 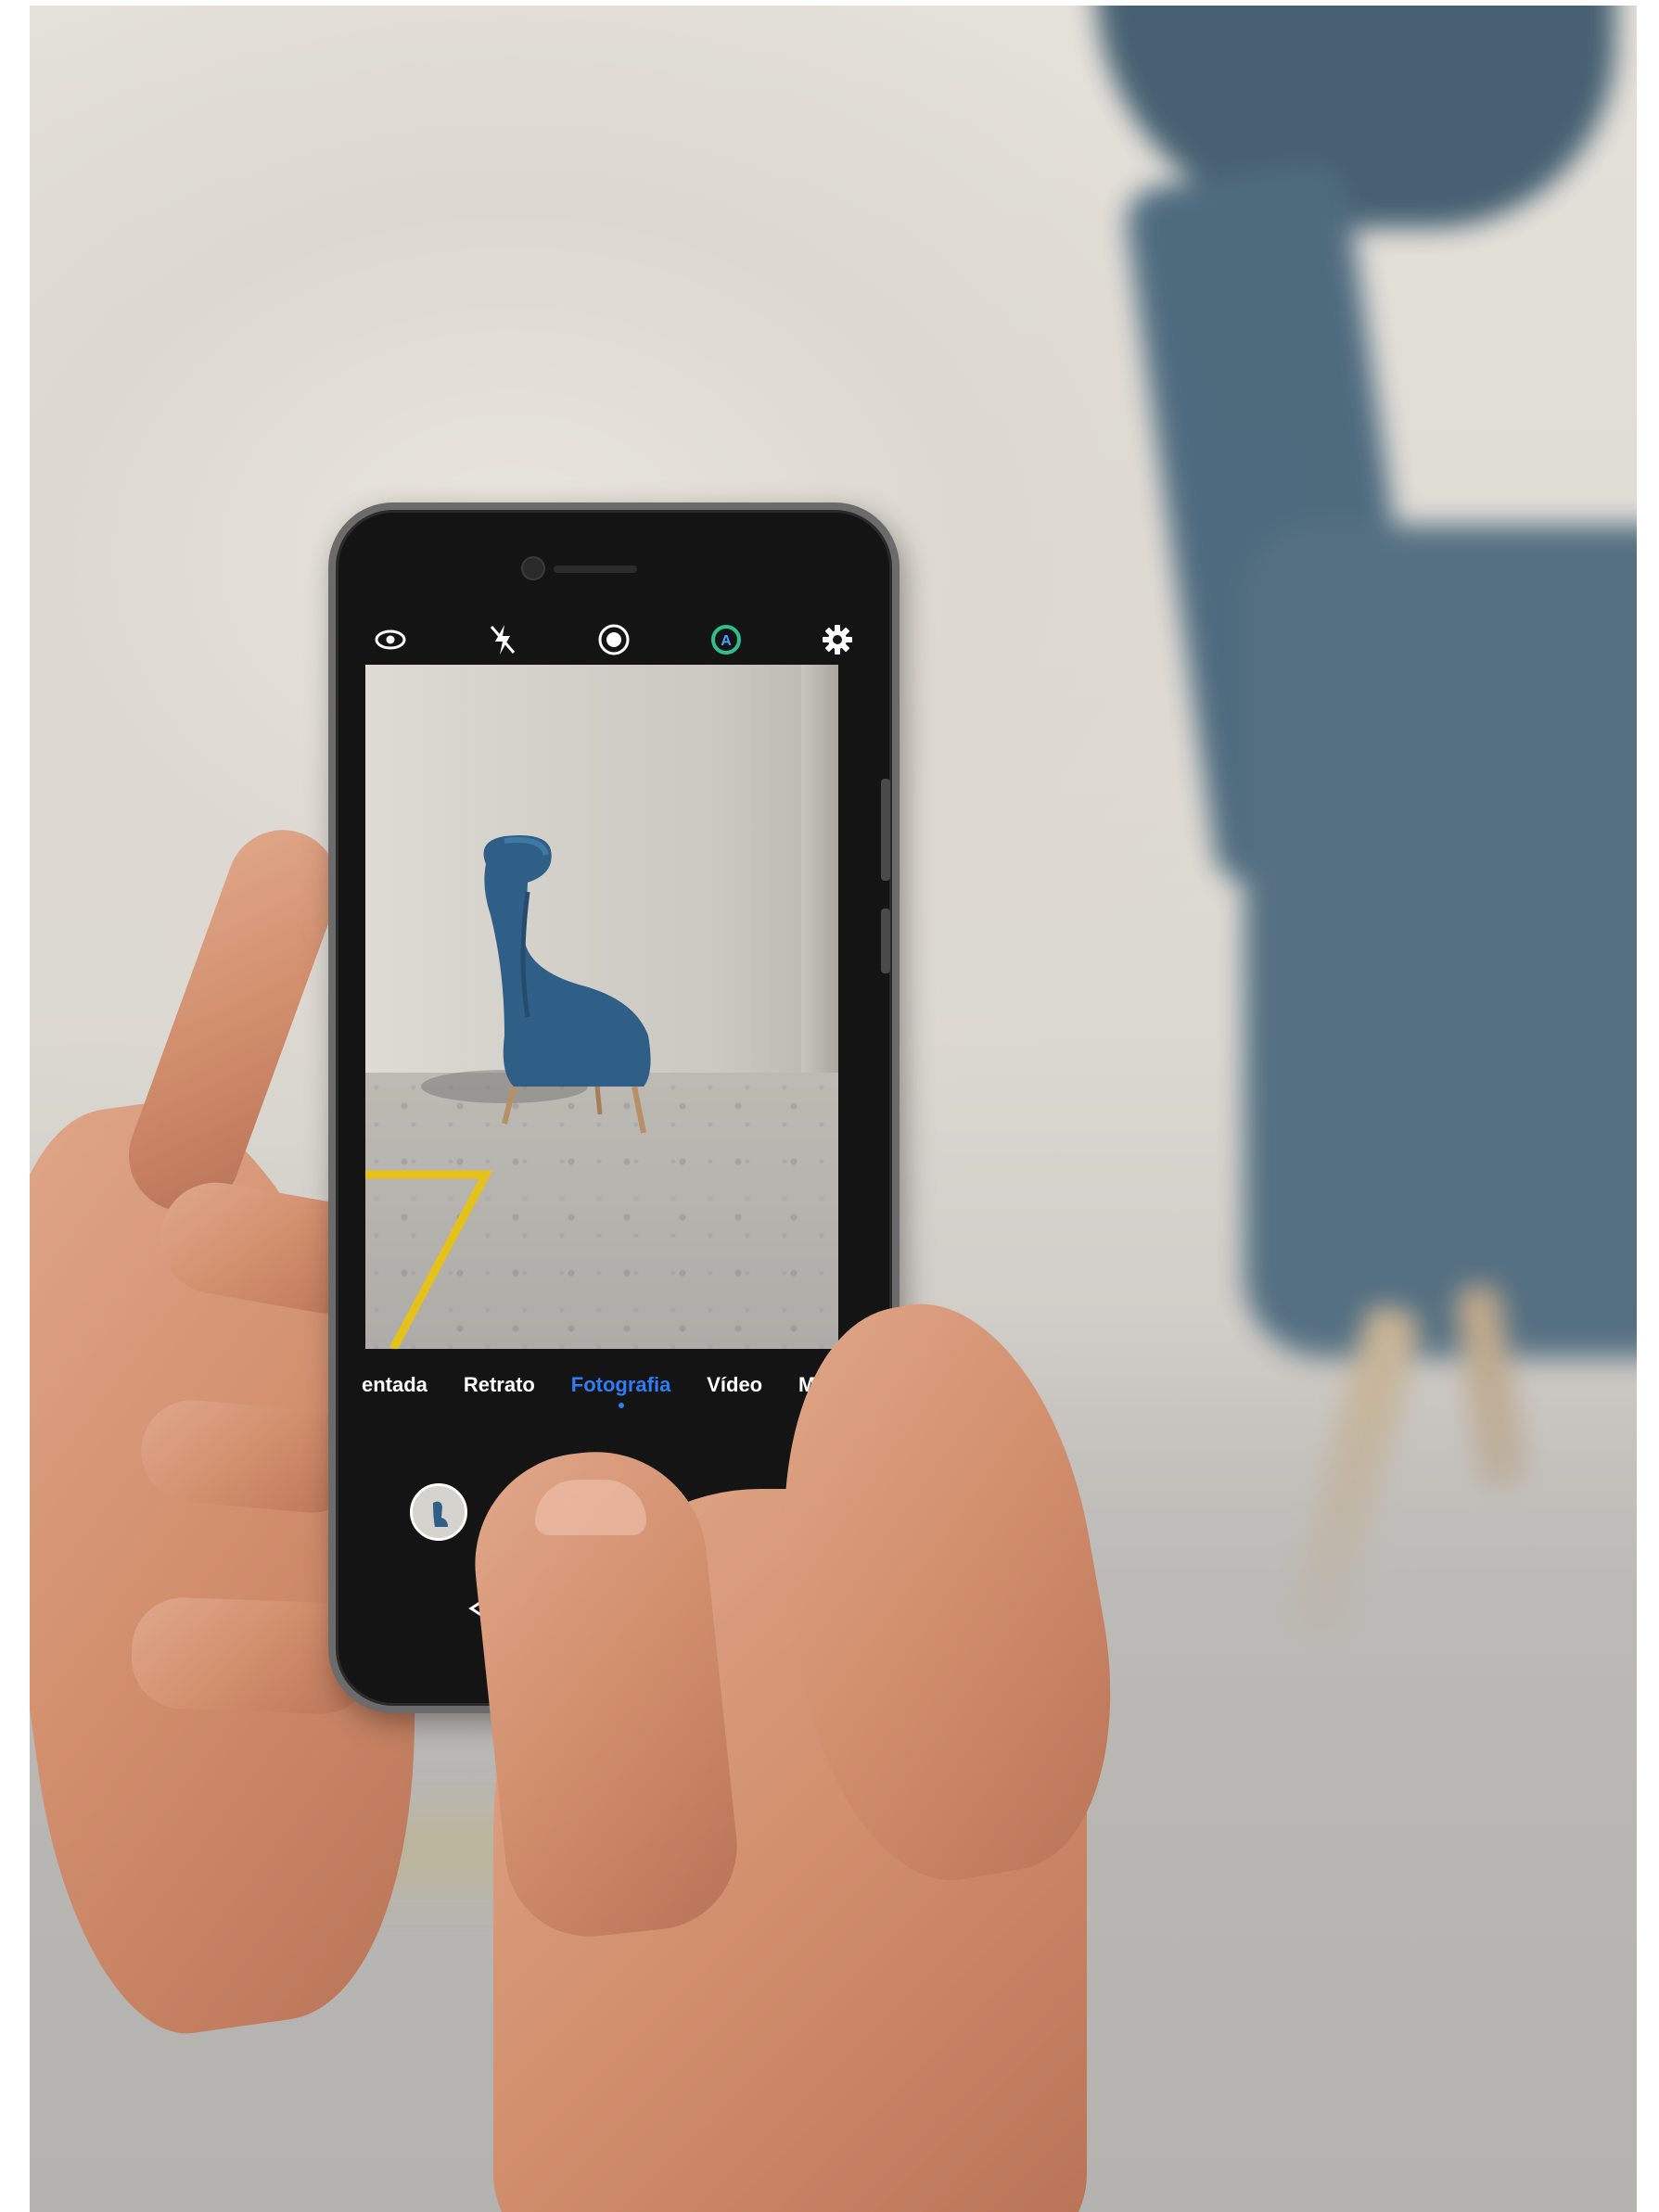 What do you see at coordinates (429, 1259) in the screenshot?
I see `floor-marking-line` at bounding box center [429, 1259].